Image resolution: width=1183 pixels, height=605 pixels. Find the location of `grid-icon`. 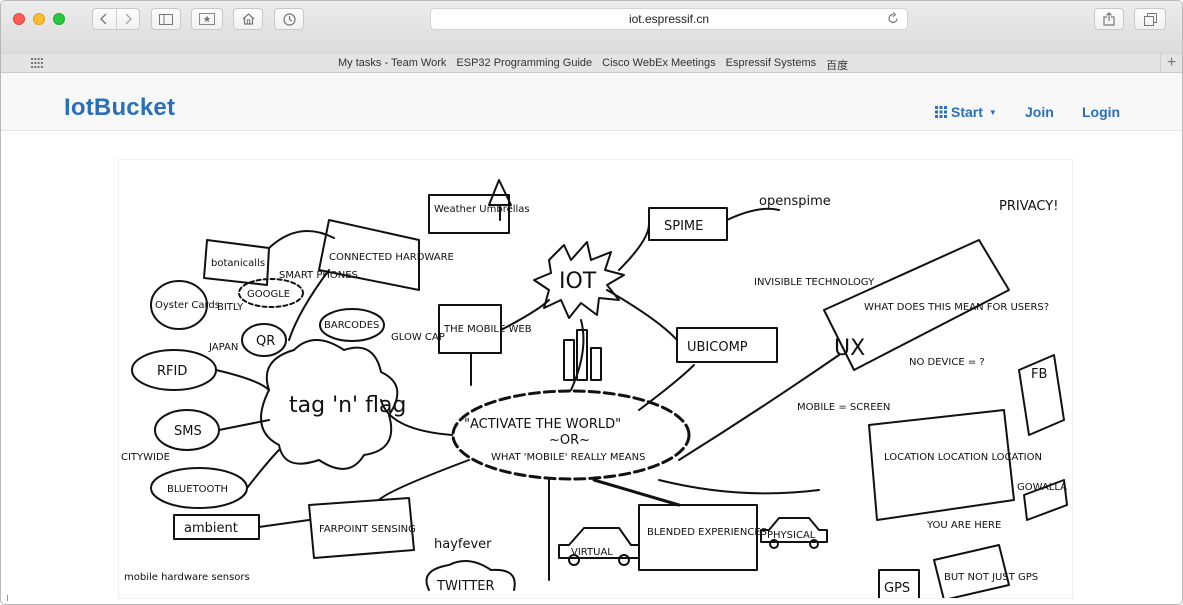

grid-icon is located at coordinates (941, 112).